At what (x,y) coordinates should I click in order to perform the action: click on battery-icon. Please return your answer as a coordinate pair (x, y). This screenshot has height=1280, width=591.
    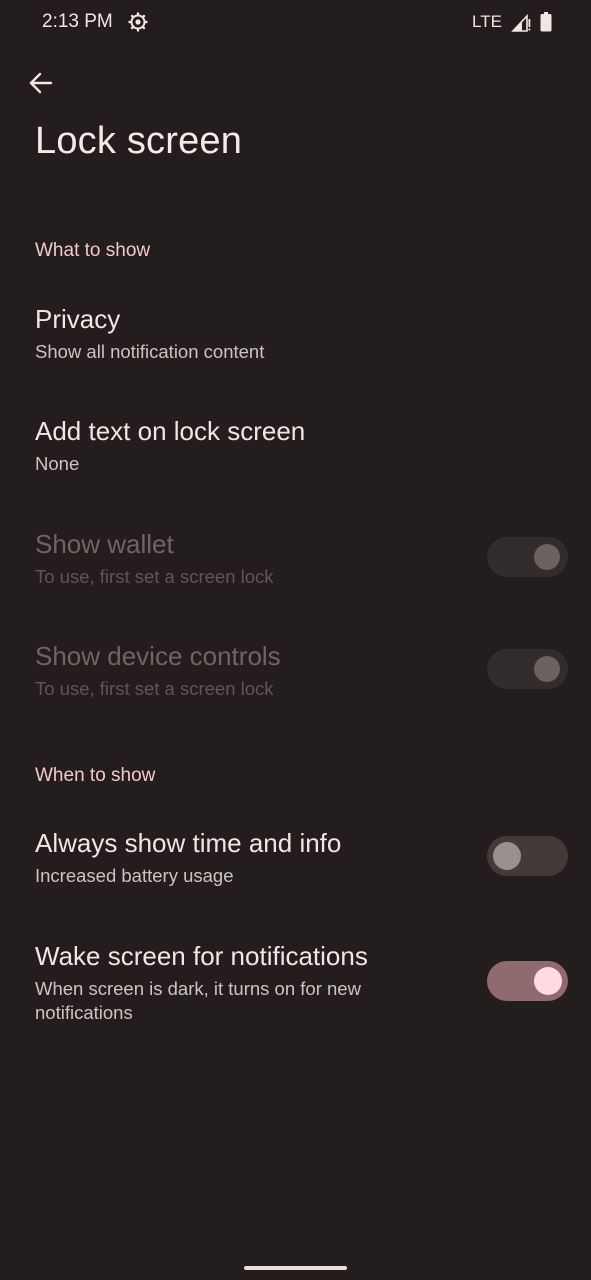
    Looking at the image, I should click on (546, 22).